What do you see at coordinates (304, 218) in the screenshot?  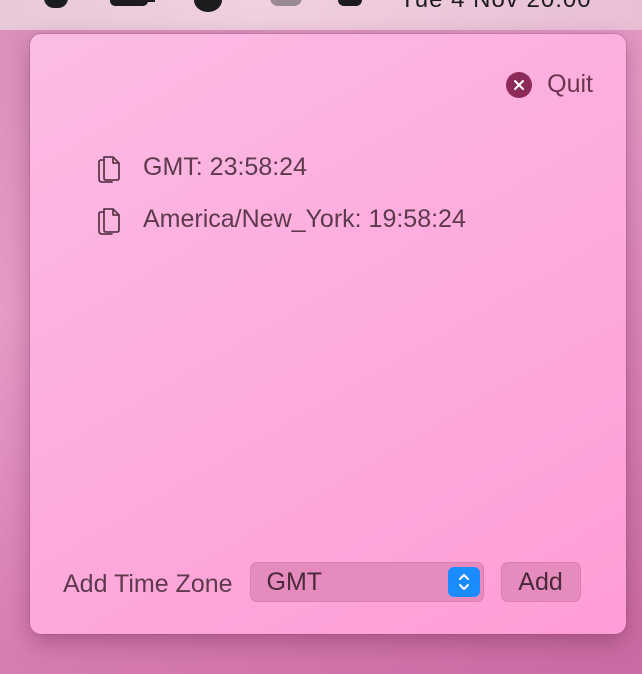 I see `timezone-time-text: America/New_York: 19:58:24` at bounding box center [304, 218].